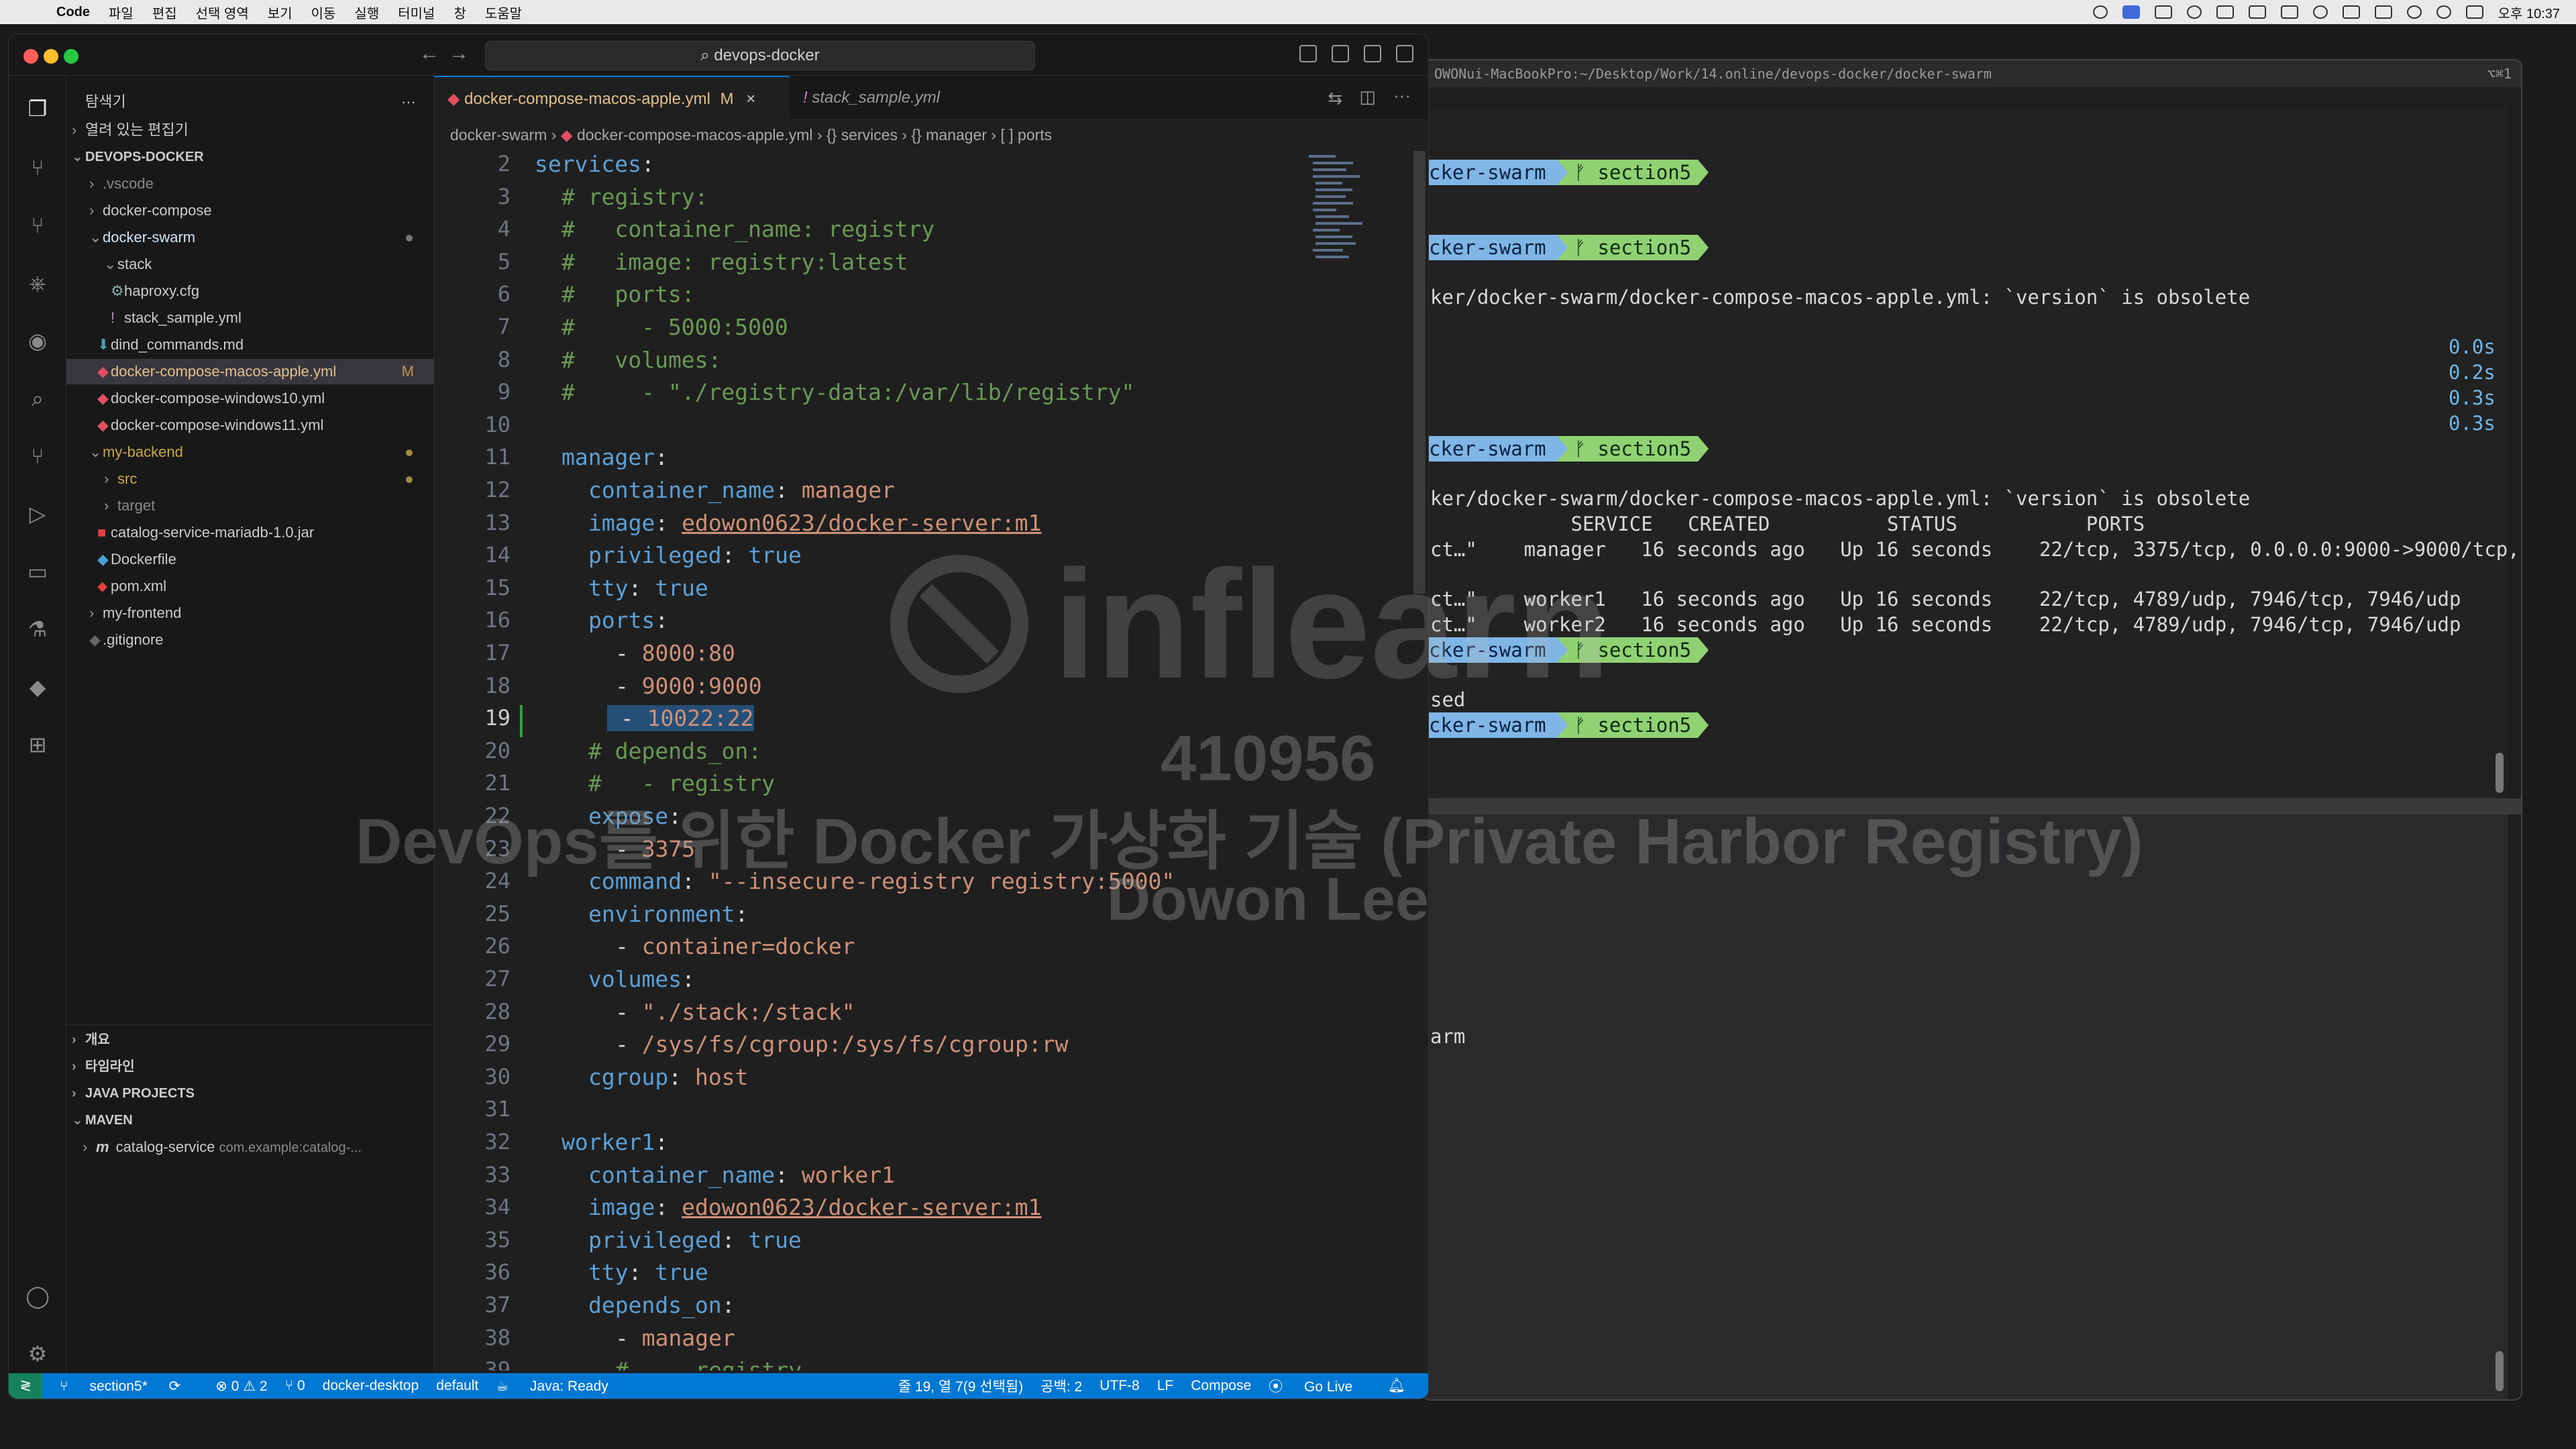  I want to click on testing-icon: ⚗, so click(37, 629).